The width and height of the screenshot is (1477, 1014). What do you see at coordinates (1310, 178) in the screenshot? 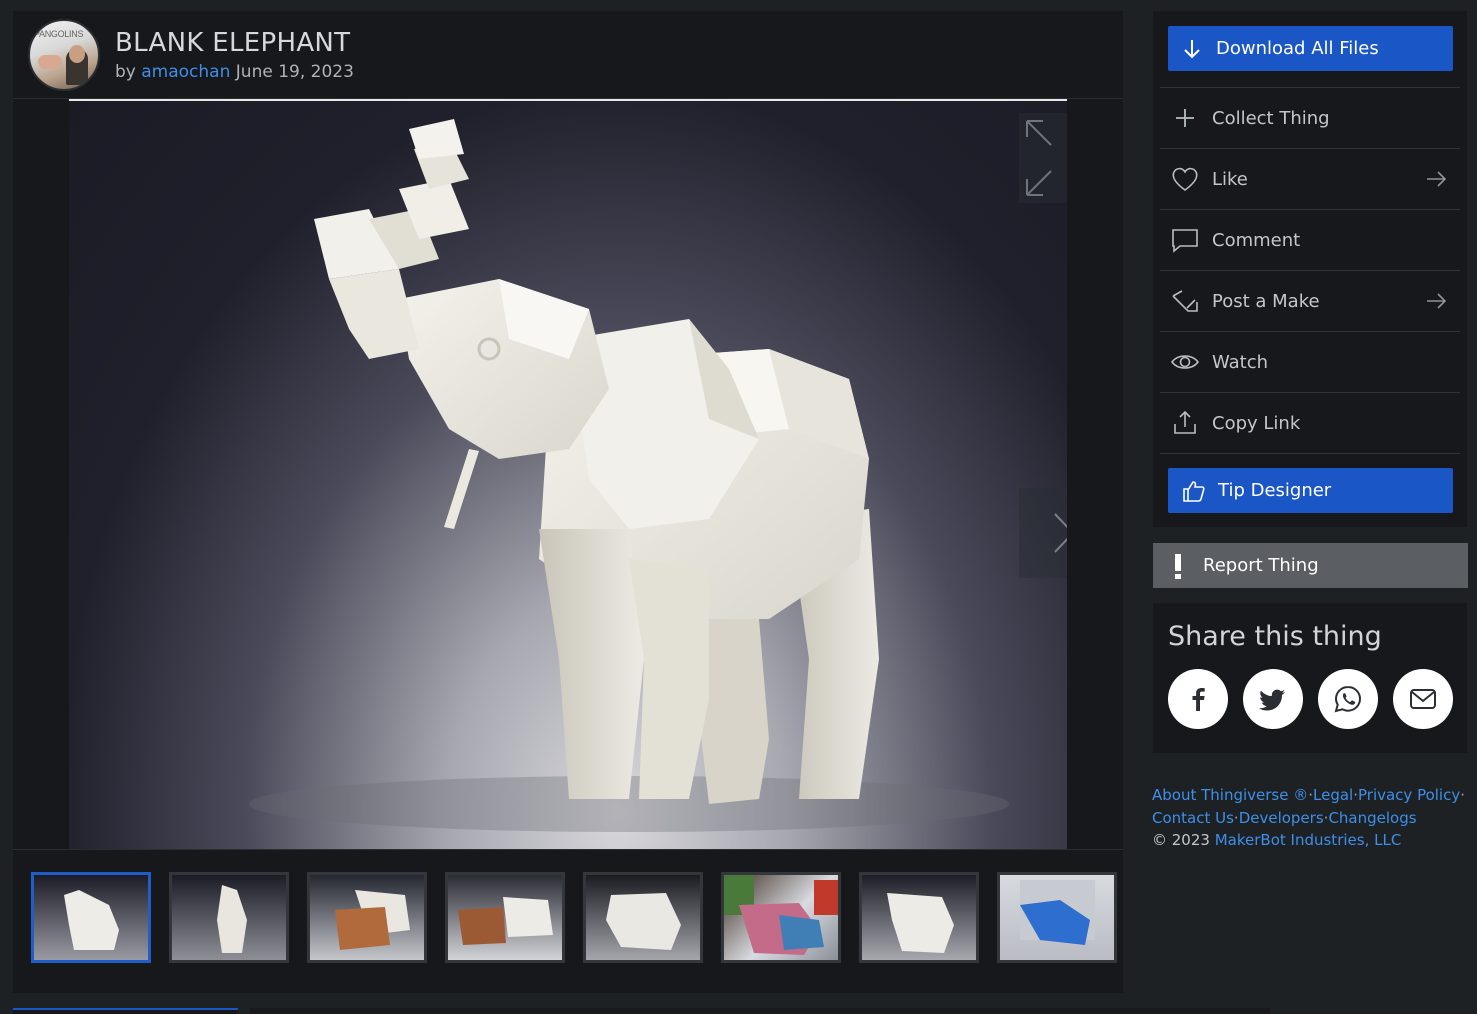
I see `like-button: Like` at bounding box center [1310, 178].